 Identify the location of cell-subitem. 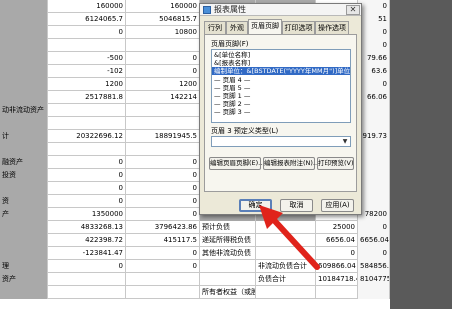
(286, 292).